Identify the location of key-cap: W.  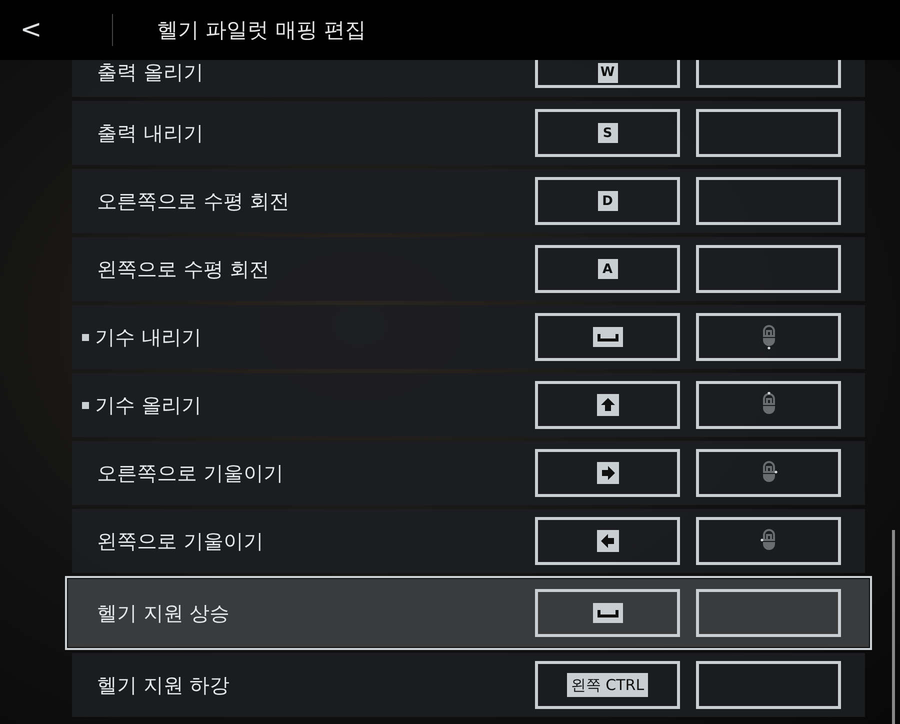
(608, 72).